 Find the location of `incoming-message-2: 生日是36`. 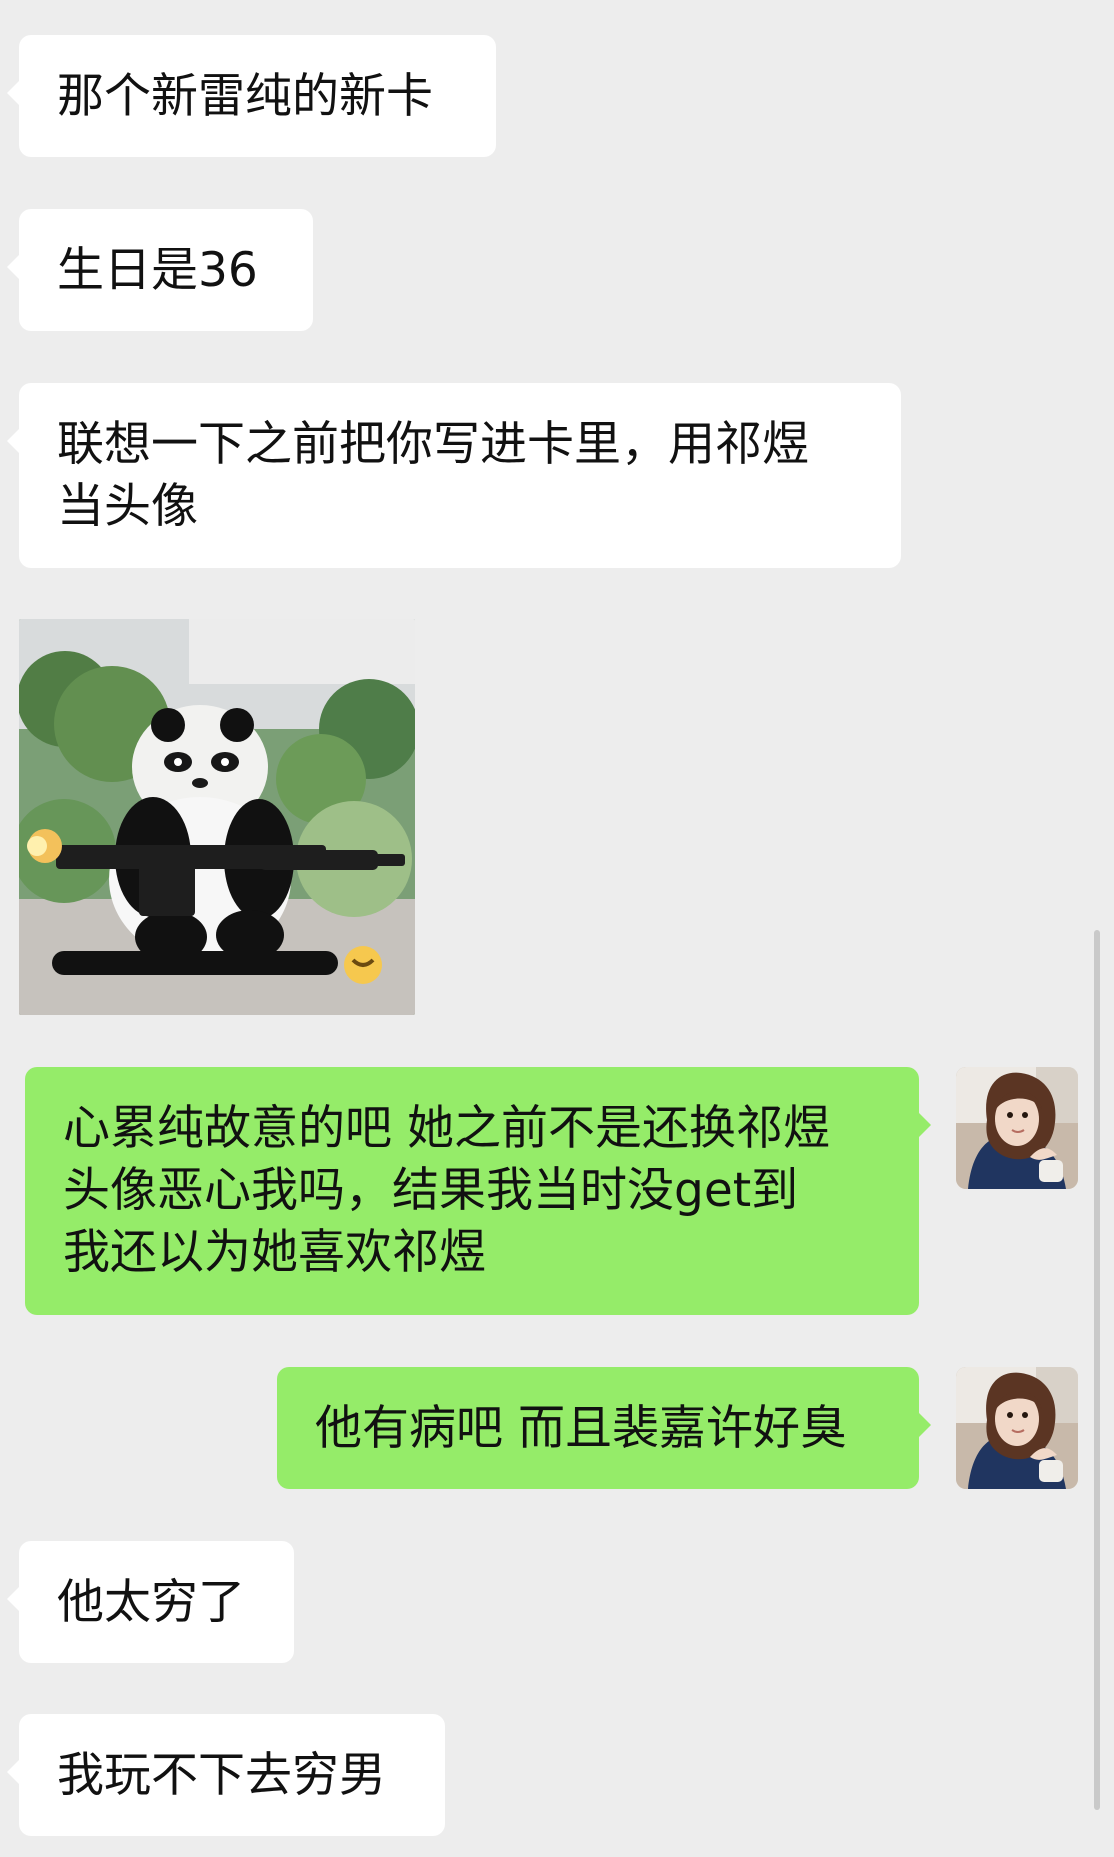

incoming-message-2: 生日是36 is located at coordinates (160, 270).